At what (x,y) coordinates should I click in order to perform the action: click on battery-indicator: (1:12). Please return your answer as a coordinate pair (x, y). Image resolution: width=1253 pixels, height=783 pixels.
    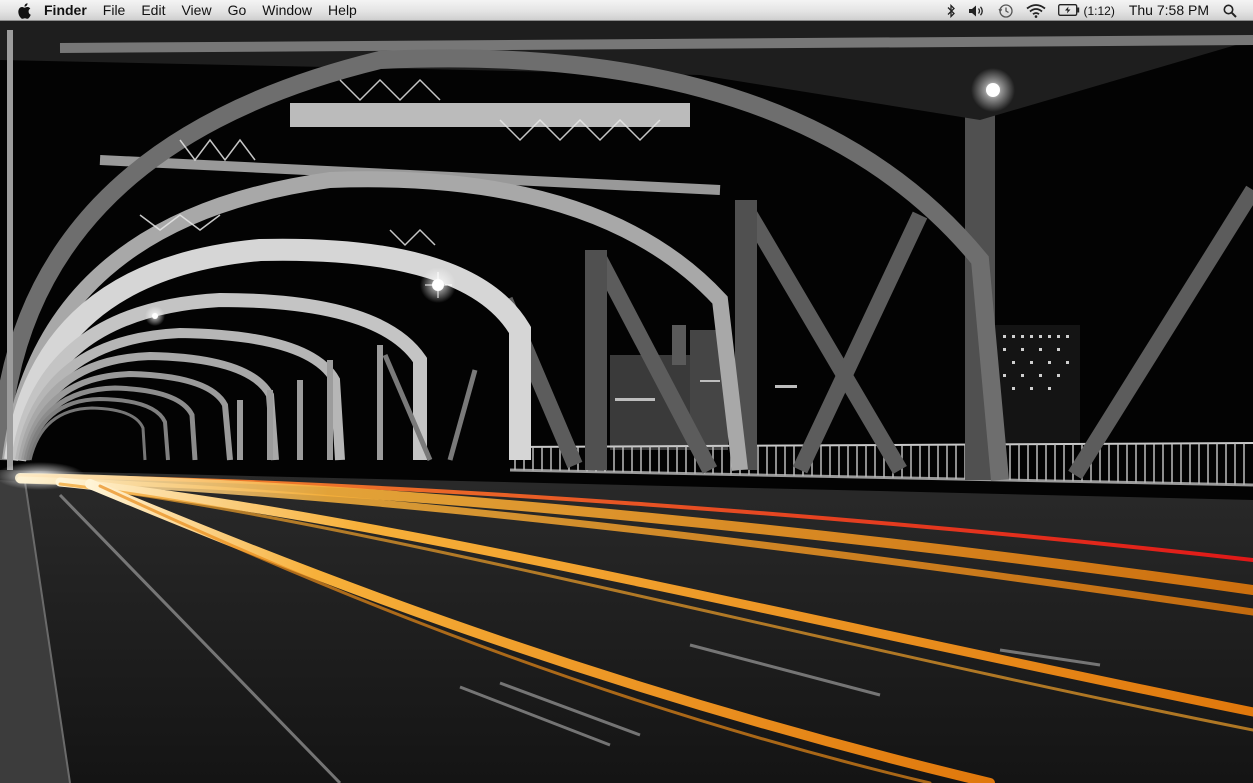
    Looking at the image, I should click on (1086, 10).